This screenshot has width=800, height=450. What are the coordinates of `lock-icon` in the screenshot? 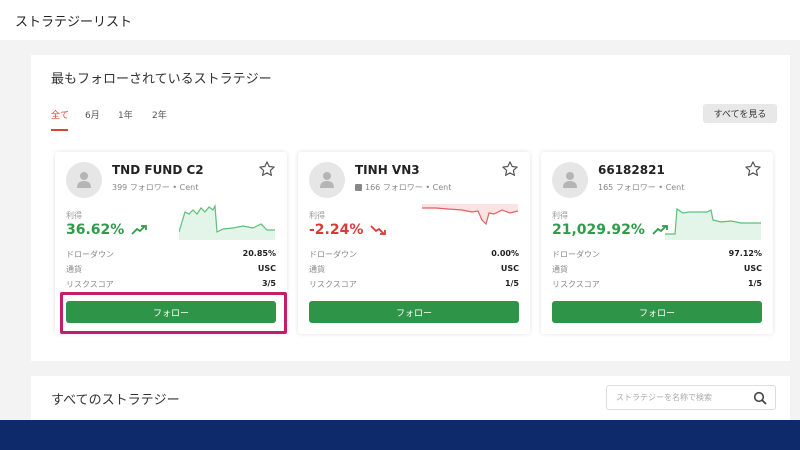 It's located at (358, 187).